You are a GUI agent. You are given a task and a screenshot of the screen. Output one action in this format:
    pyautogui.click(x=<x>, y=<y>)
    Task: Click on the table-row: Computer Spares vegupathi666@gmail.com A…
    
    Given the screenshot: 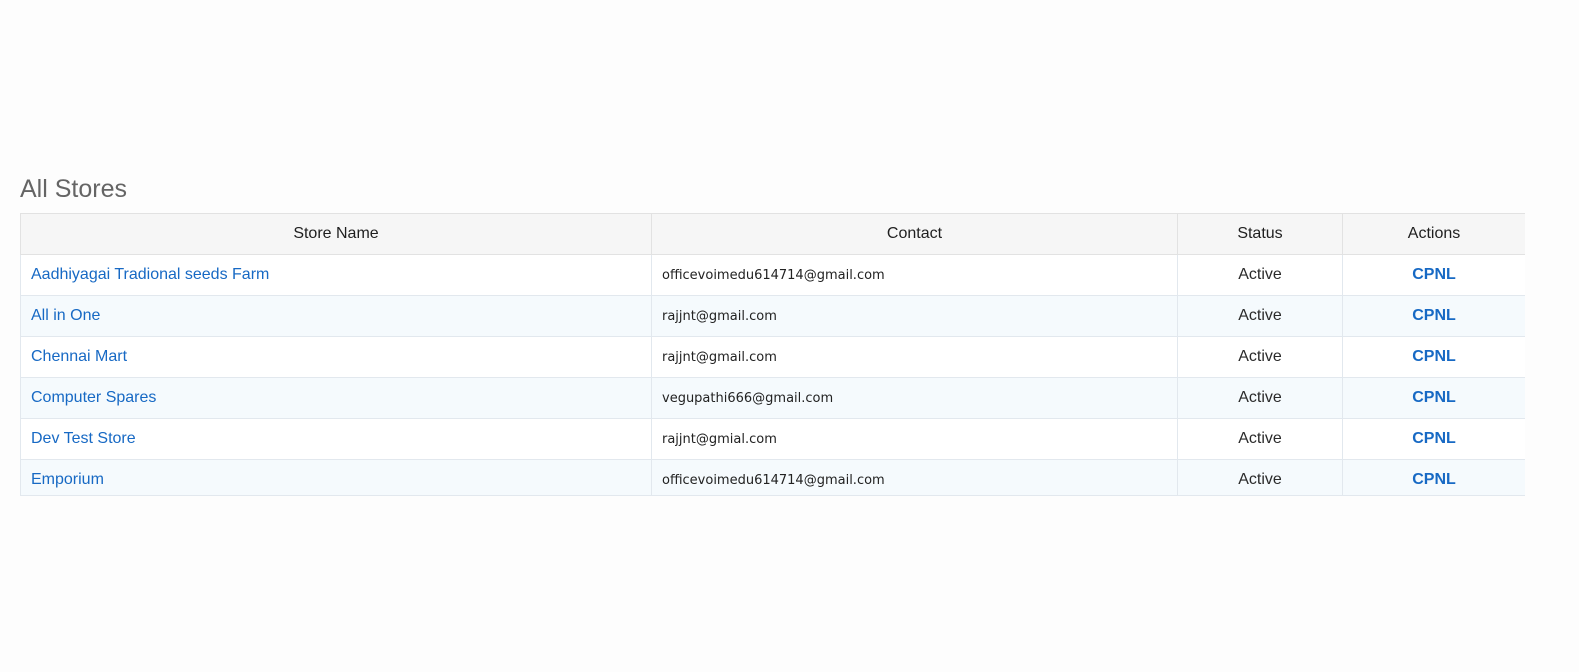 What is the action you would take?
    pyautogui.click(x=772, y=398)
    